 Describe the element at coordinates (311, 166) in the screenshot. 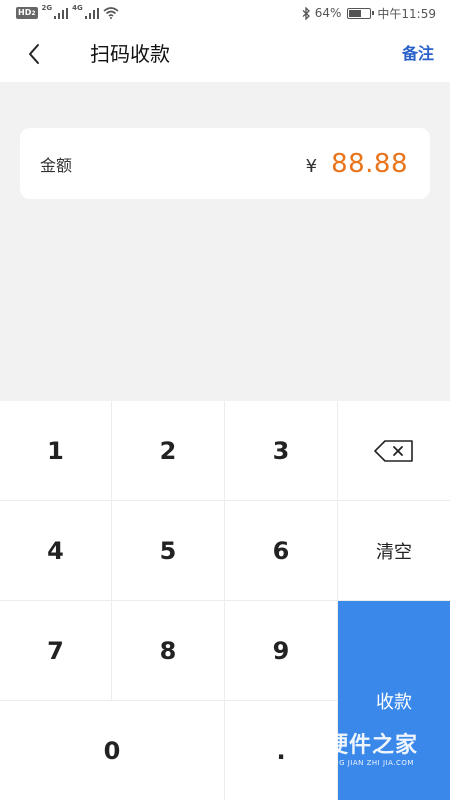

I see `currency-symbol: ¥` at that location.